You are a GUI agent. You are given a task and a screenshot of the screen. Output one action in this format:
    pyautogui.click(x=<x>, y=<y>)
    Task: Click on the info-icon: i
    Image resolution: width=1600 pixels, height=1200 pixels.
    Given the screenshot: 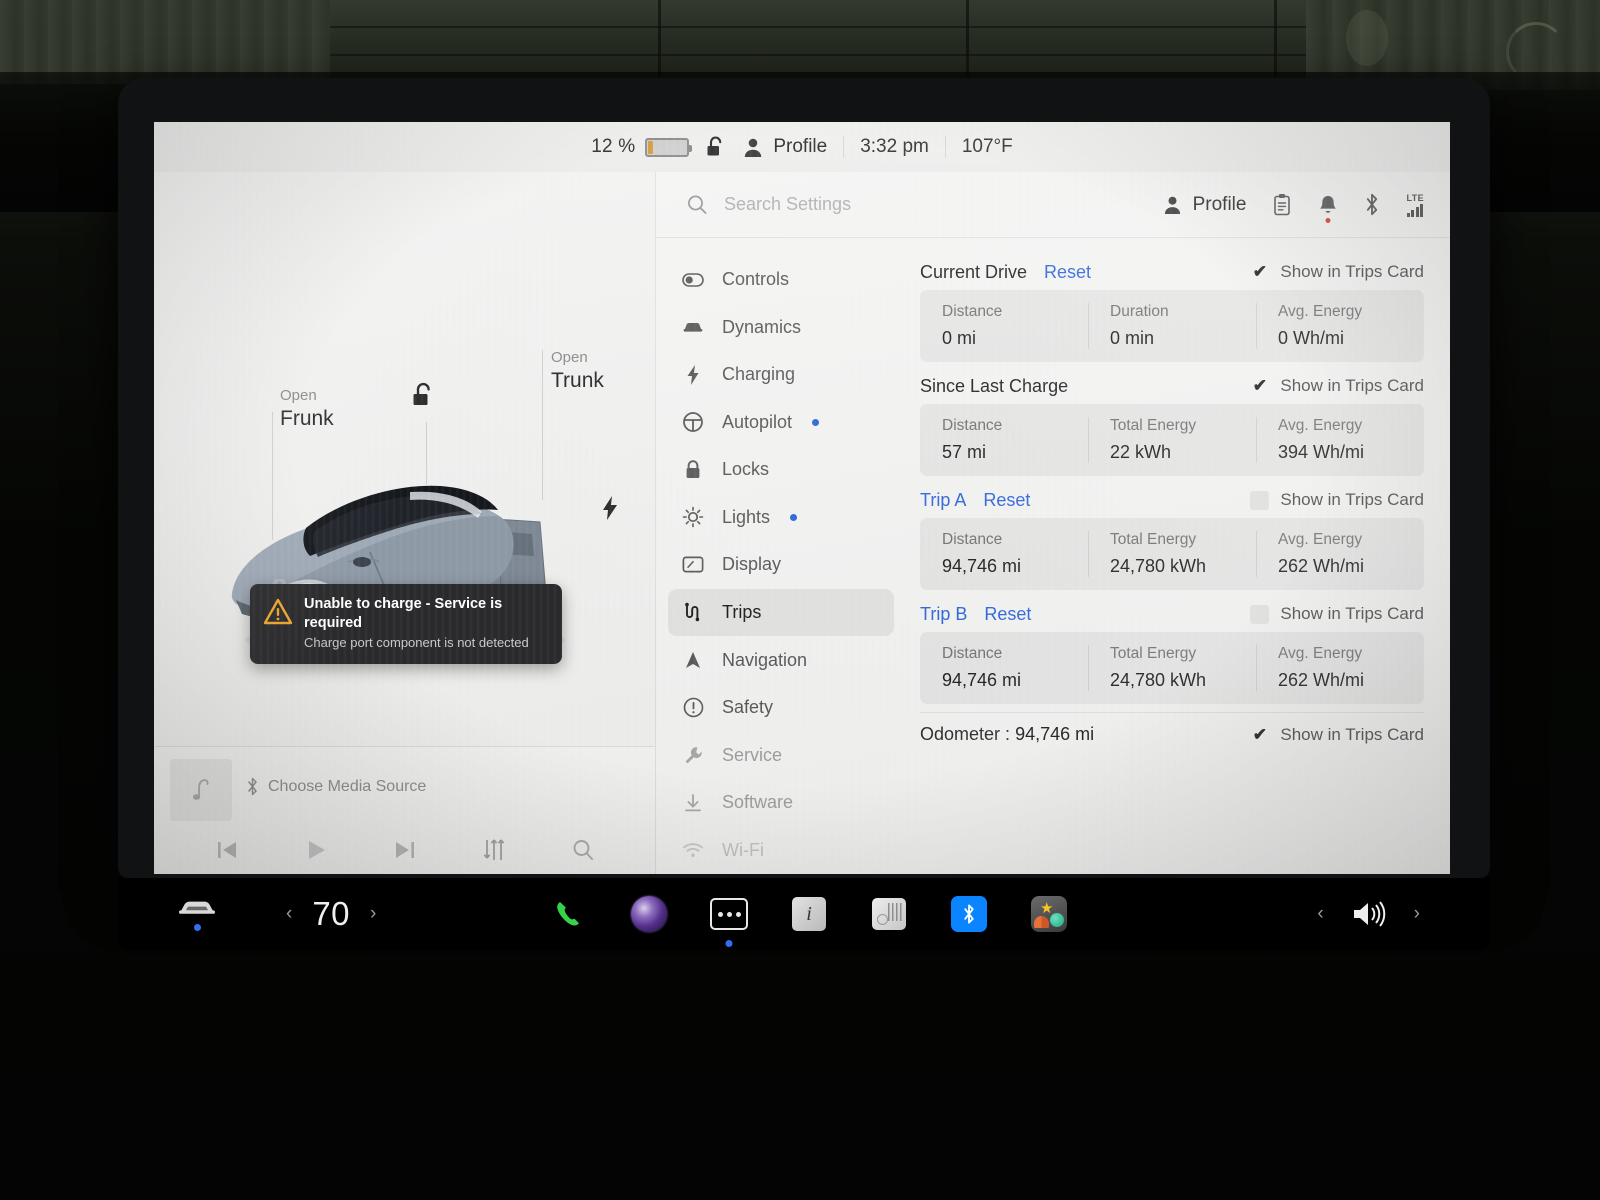 What is the action you would take?
    pyautogui.click(x=809, y=914)
    